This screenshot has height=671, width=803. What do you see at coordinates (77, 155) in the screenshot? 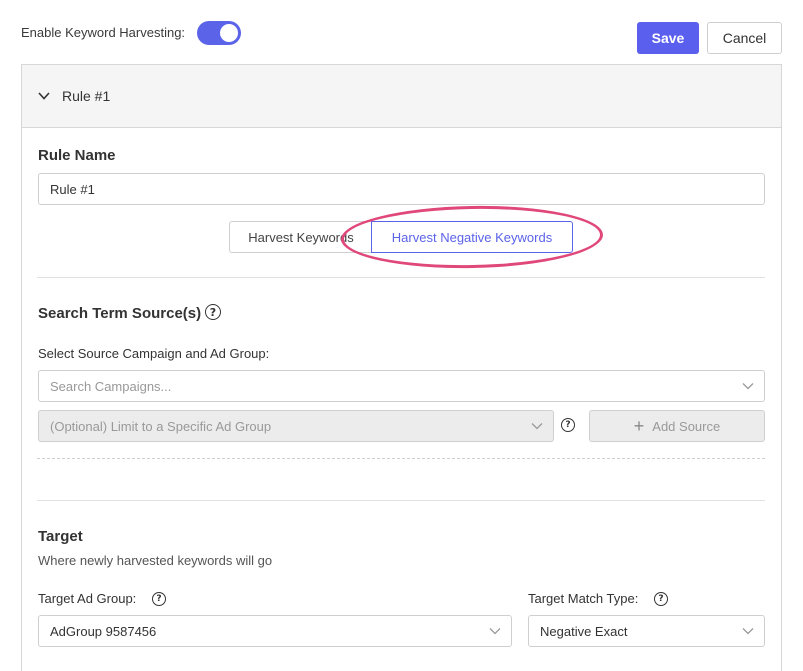
I see `rule-name-heading: Rule Name` at bounding box center [77, 155].